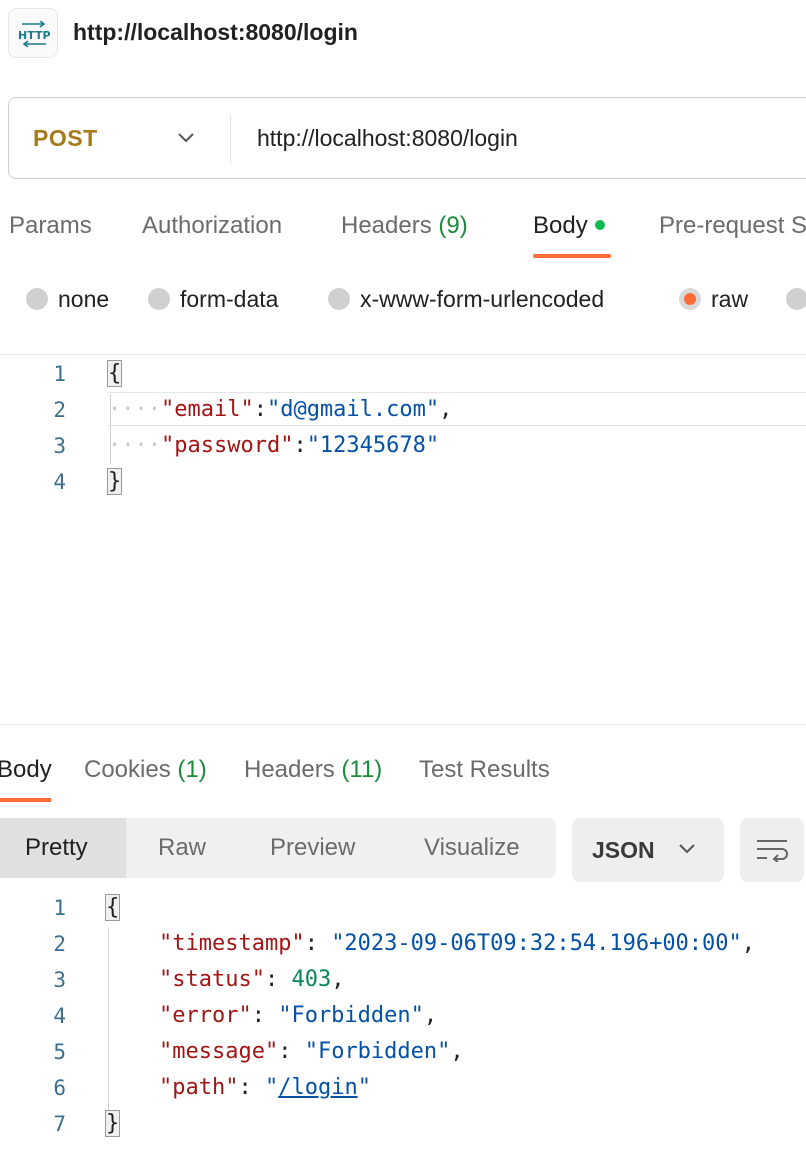 Image resolution: width=806 pixels, height=1154 pixels. I want to click on view-pretty: Pretty, so click(56, 848).